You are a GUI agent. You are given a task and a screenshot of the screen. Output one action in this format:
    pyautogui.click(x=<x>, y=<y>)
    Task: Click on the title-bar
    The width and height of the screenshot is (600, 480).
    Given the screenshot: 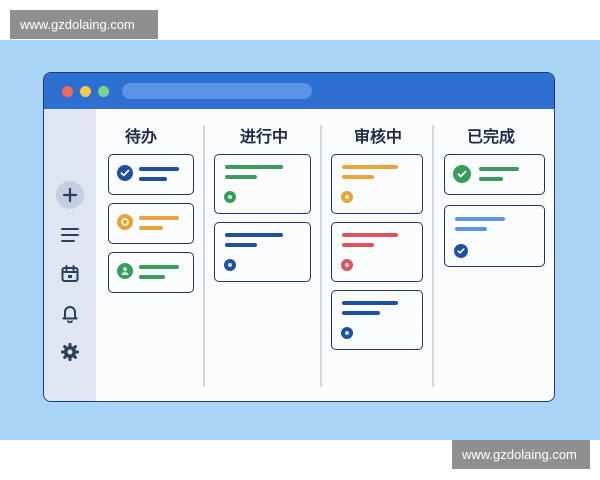 What is the action you would take?
    pyautogui.click(x=299, y=91)
    